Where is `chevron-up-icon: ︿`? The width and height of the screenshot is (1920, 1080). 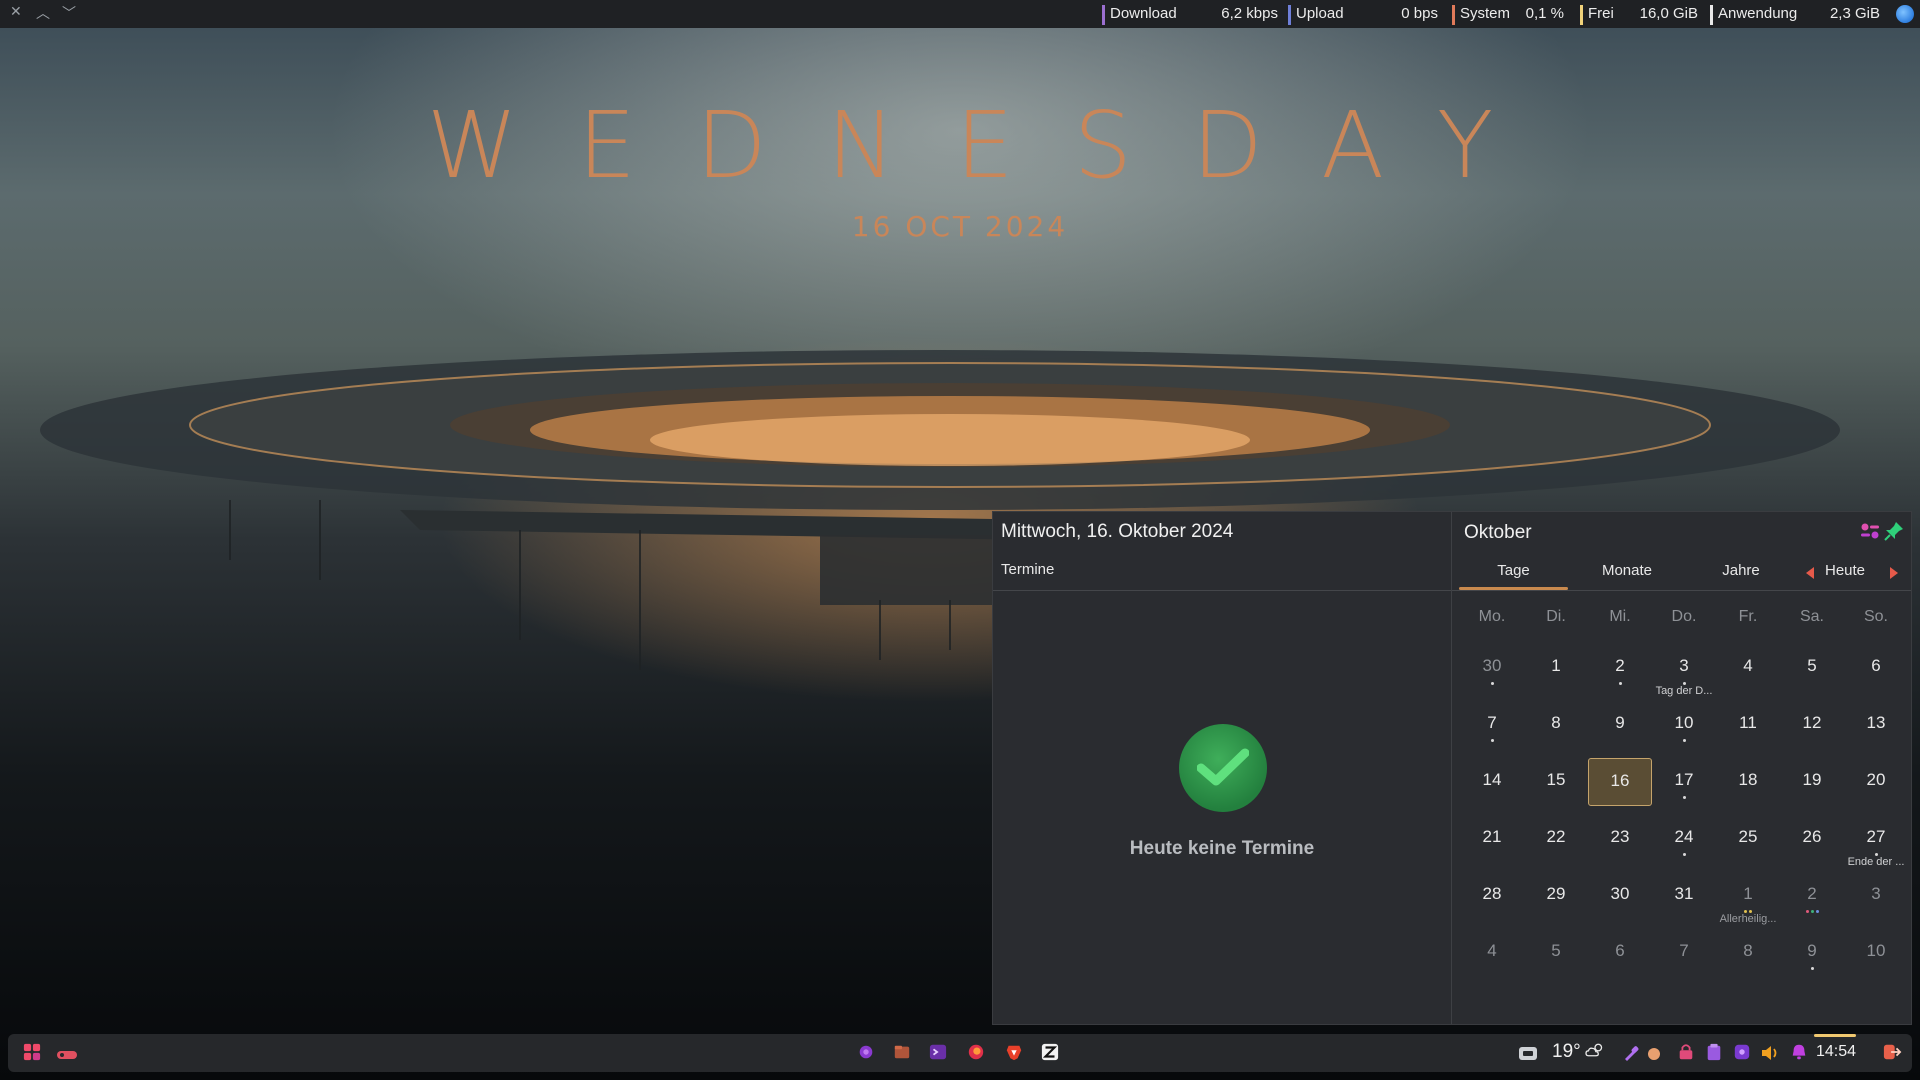 chevron-up-icon: ︿ is located at coordinates (43, 13).